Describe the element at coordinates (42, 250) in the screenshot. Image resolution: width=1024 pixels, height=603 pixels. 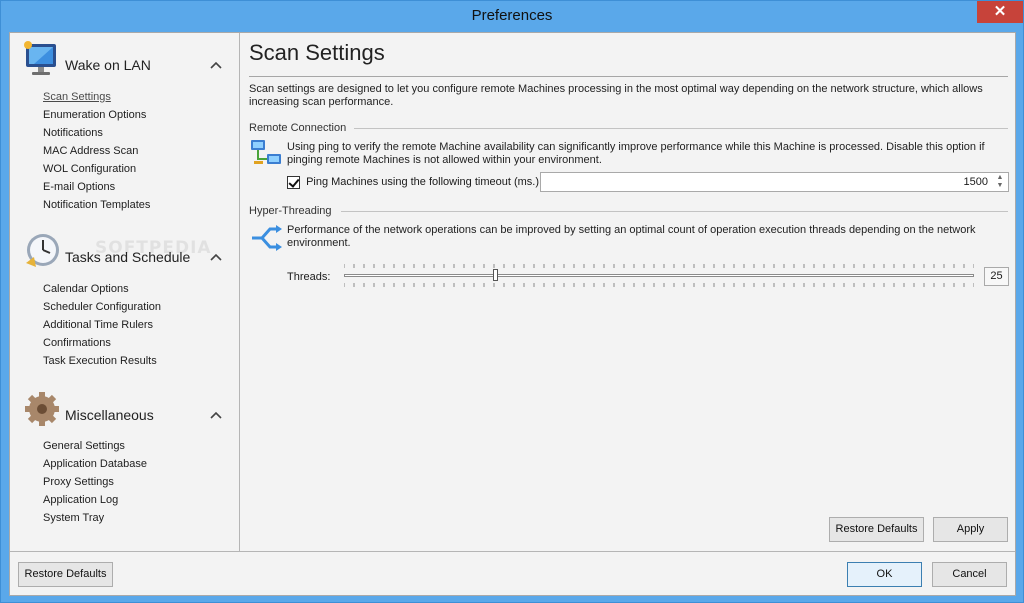
I see `clock-icon` at that location.